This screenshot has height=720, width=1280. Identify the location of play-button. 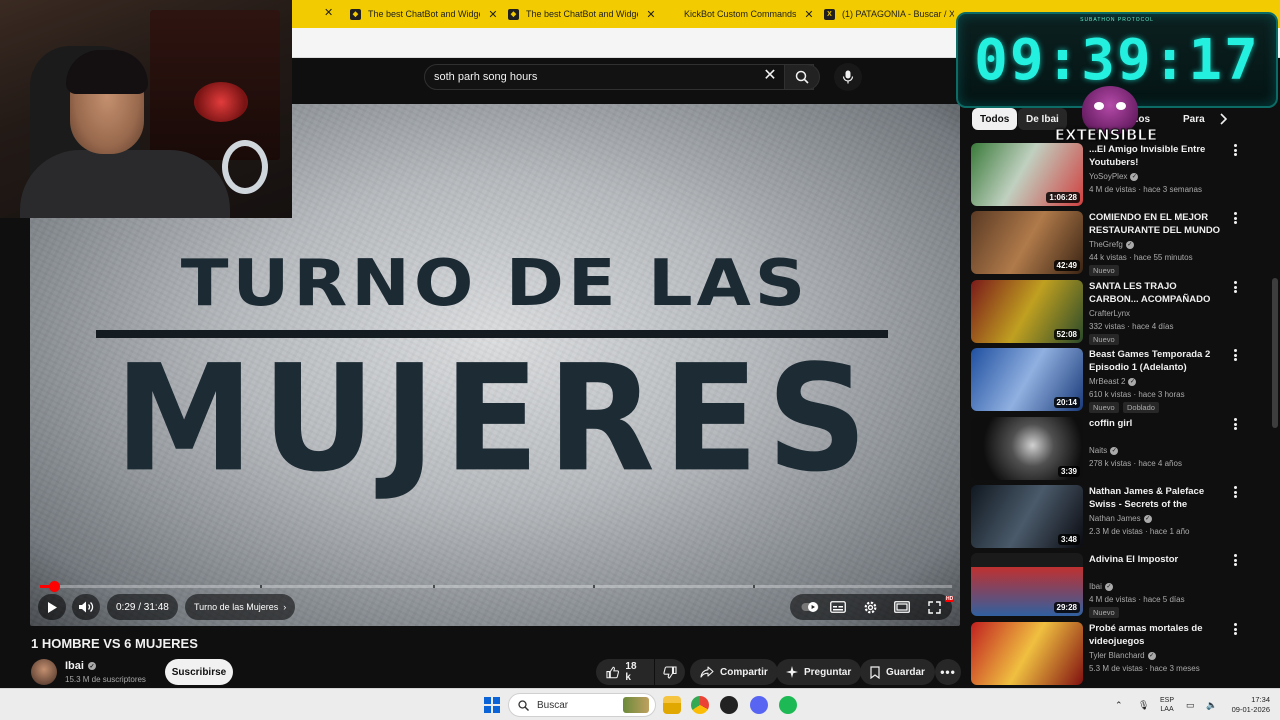
(52, 607).